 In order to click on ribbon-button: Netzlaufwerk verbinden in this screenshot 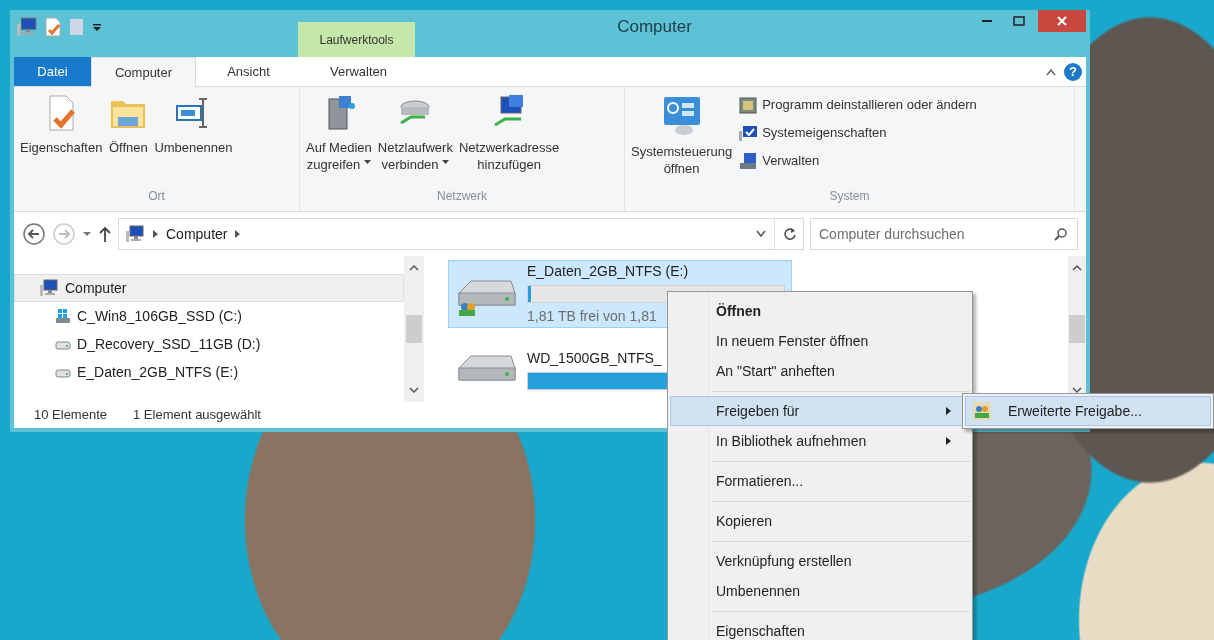, I will do `click(415, 133)`.